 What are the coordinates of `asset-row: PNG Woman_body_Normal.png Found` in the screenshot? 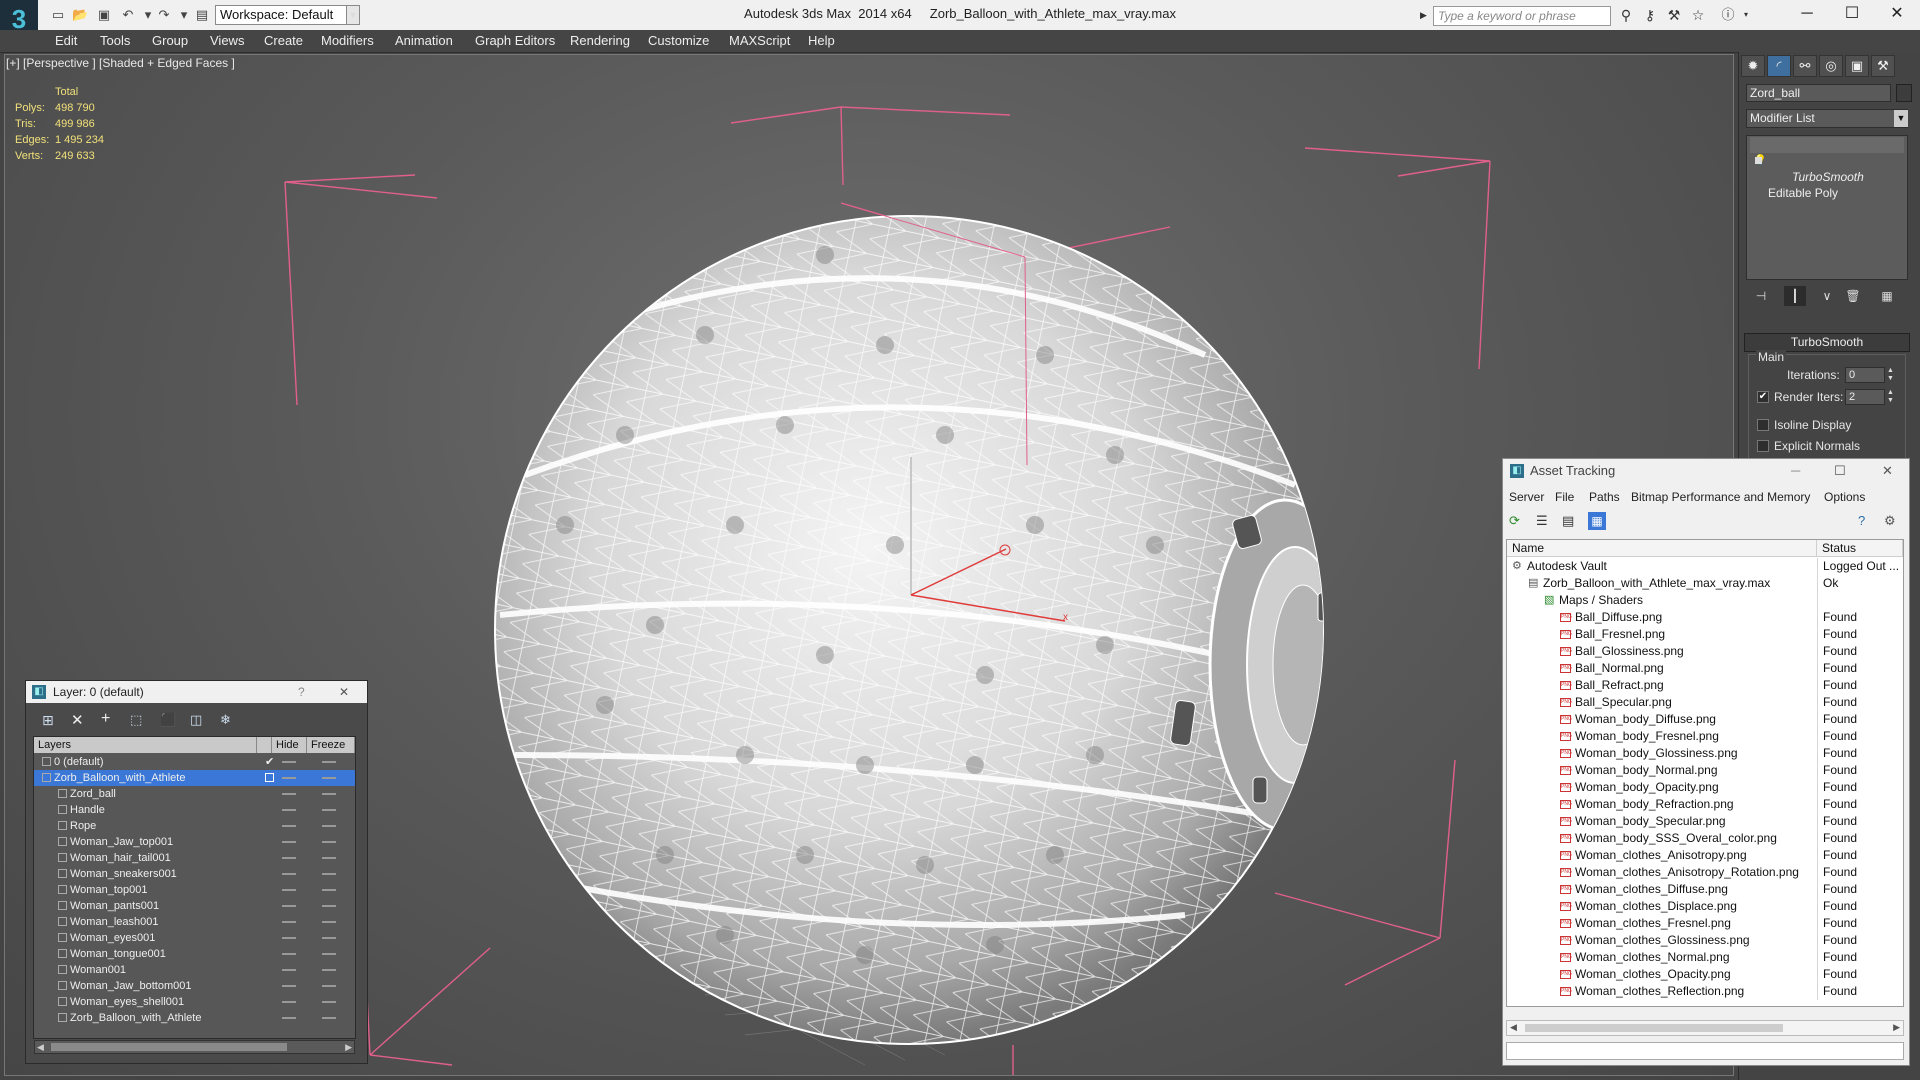 It's located at (1705, 770).